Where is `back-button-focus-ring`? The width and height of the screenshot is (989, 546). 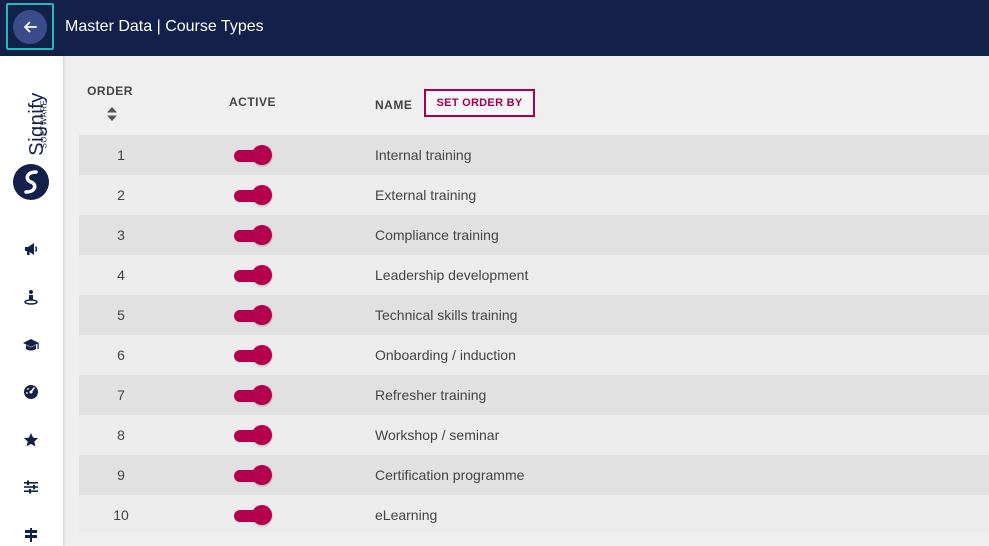 back-button-focus-ring is located at coordinates (30, 26).